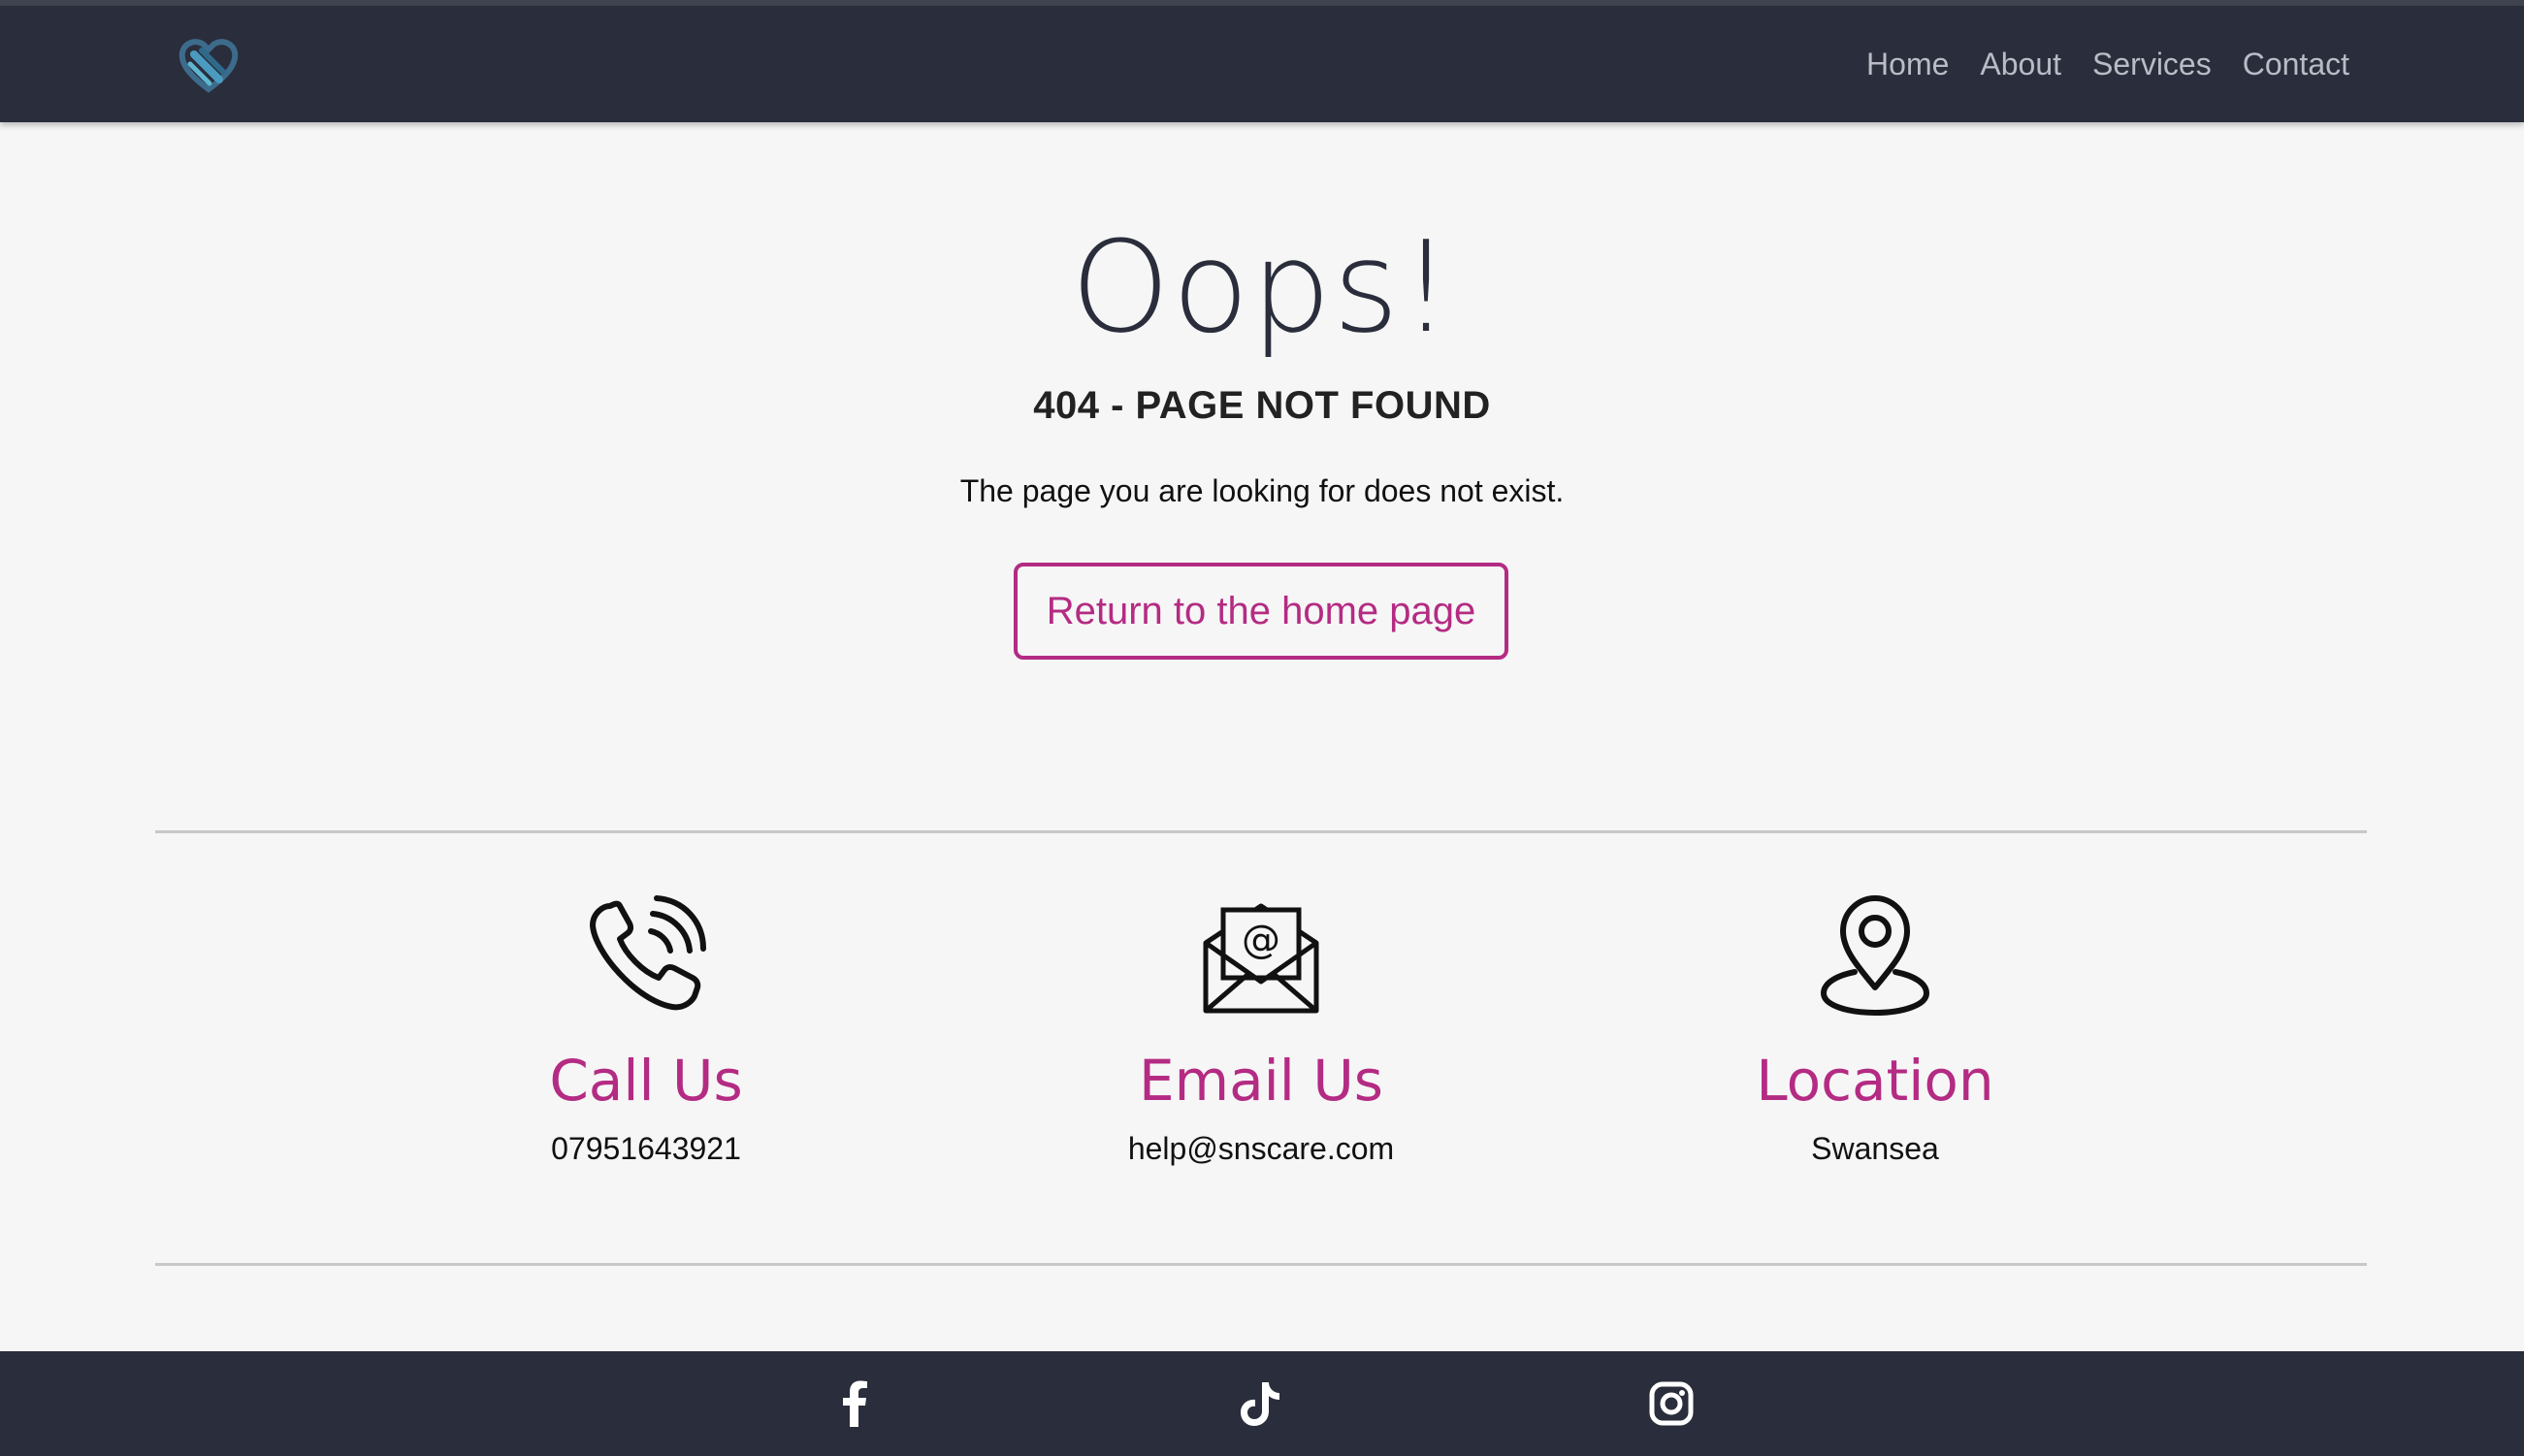  Describe the element at coordinates (2021, 64) in the screenshot. I see `nav-about-link: About` at that location.